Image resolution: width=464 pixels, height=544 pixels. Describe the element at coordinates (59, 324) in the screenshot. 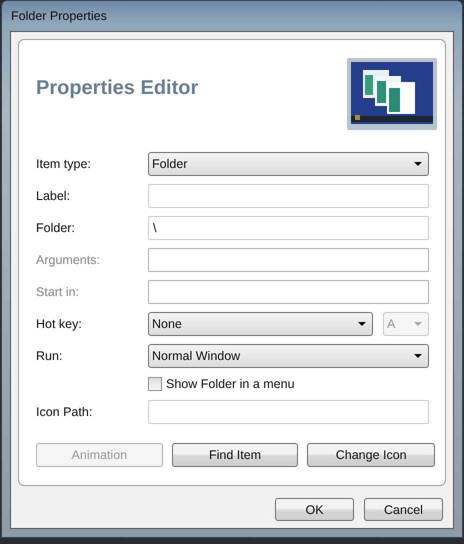

I see `field-label: Hot key:` at that location.